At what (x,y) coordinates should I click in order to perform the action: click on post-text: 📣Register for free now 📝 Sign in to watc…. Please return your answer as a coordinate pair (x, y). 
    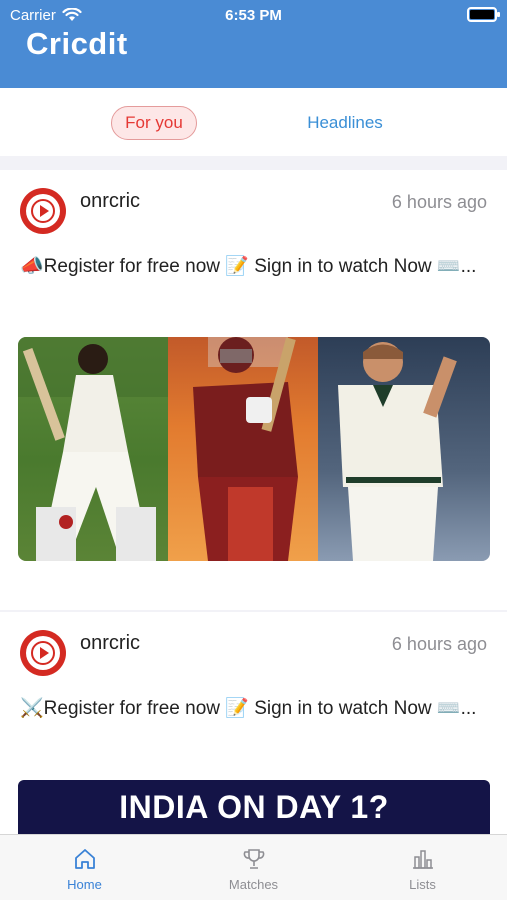
    Looking at the image, I should click on (255, 267).